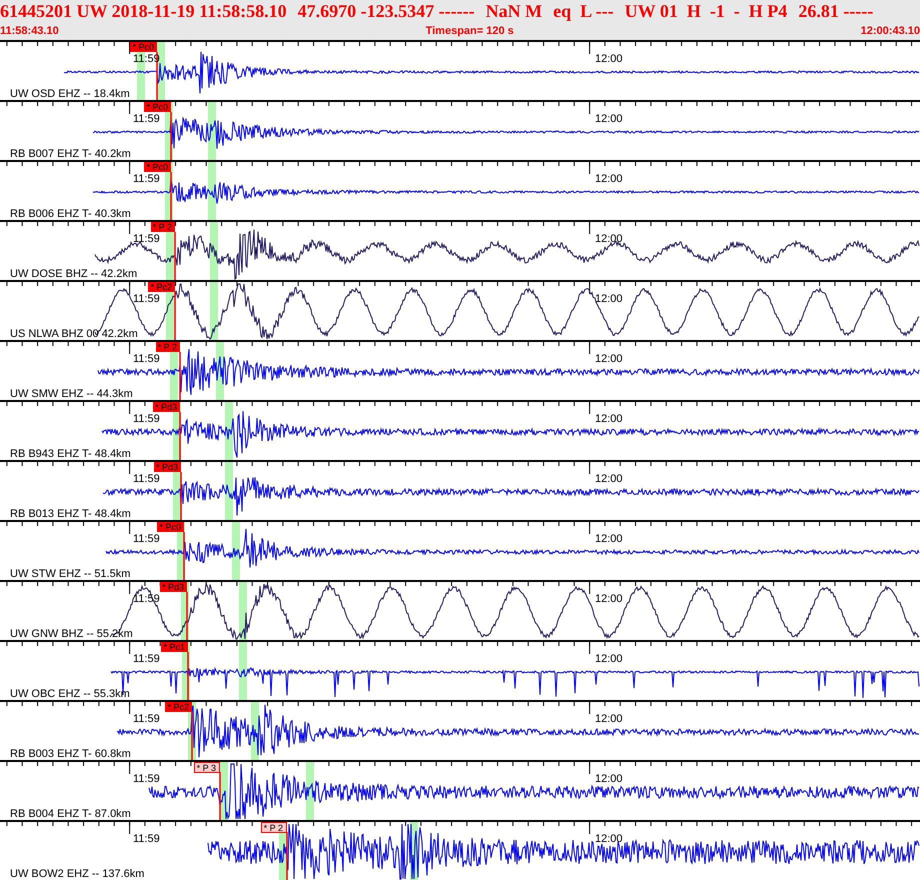 The height and width of the screenshot is (880, 920). Describe the element at coordinates (29, 31) in the screenshot. I see `start-time: 11:58:43.10` at that location.